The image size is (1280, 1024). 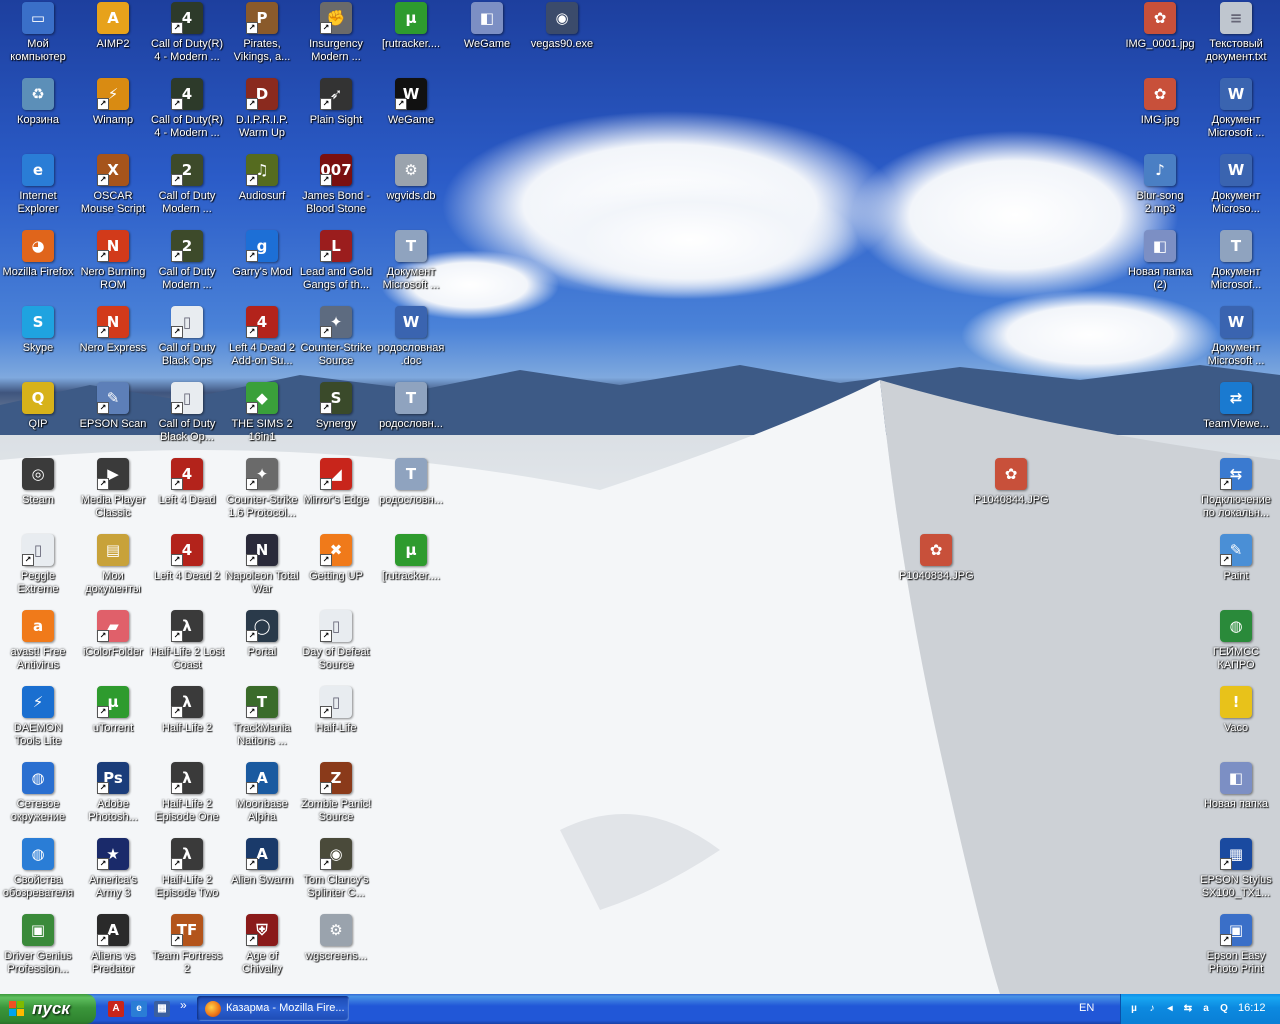 What do you see at coordinates (113, 265) in the screenshot?
I see `desktop-icon: N ↗ Nero Burning ROM` at bounding box center [113, 265].